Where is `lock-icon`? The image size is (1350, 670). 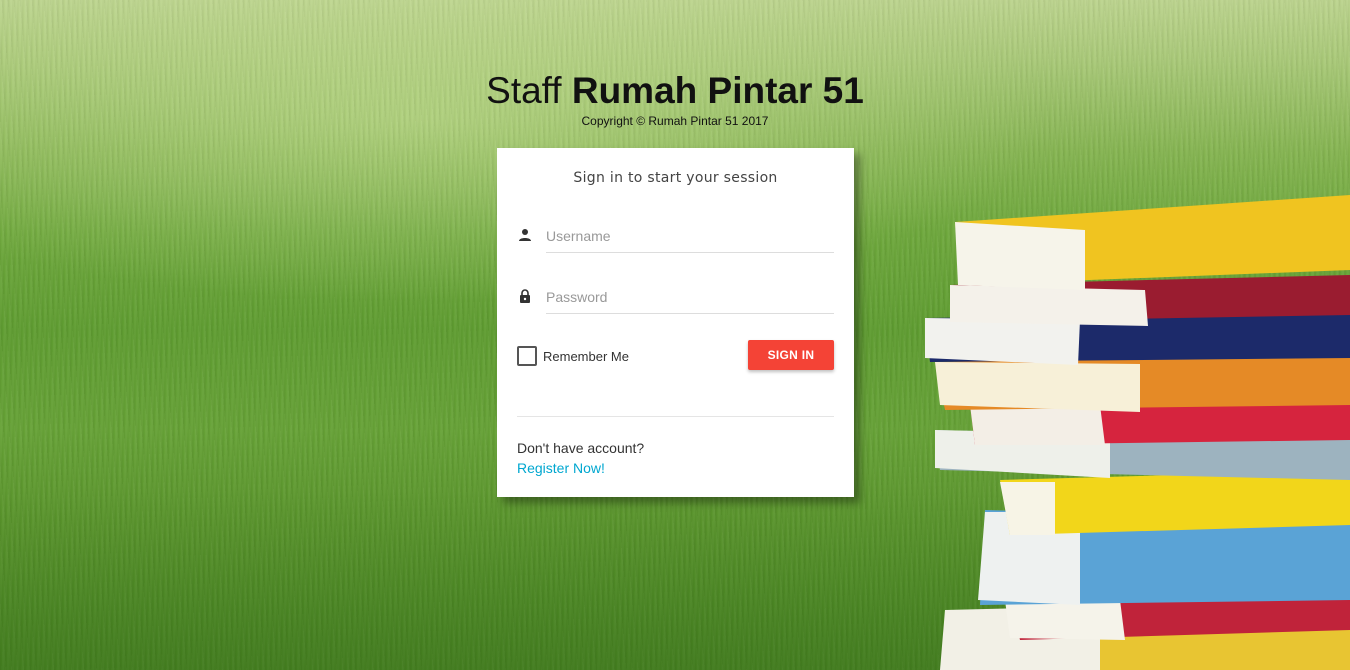
lock-icon is located at coordinates (525, 296).